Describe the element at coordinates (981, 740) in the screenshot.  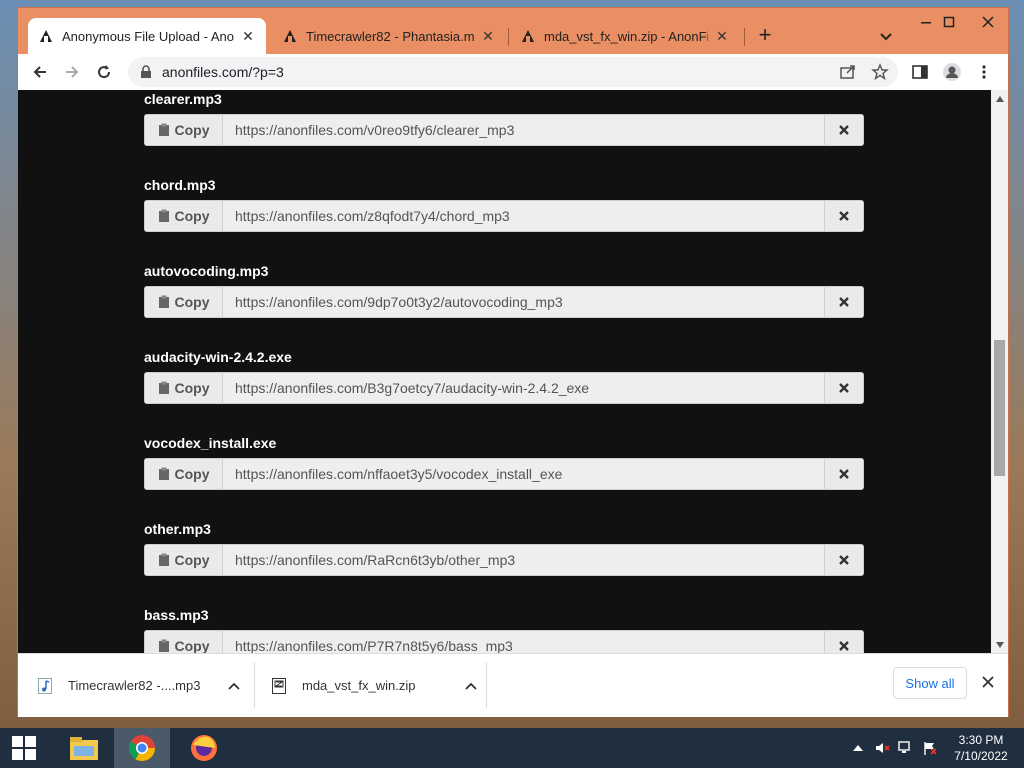
I see `clock-time: 3:30 PM` at that location.